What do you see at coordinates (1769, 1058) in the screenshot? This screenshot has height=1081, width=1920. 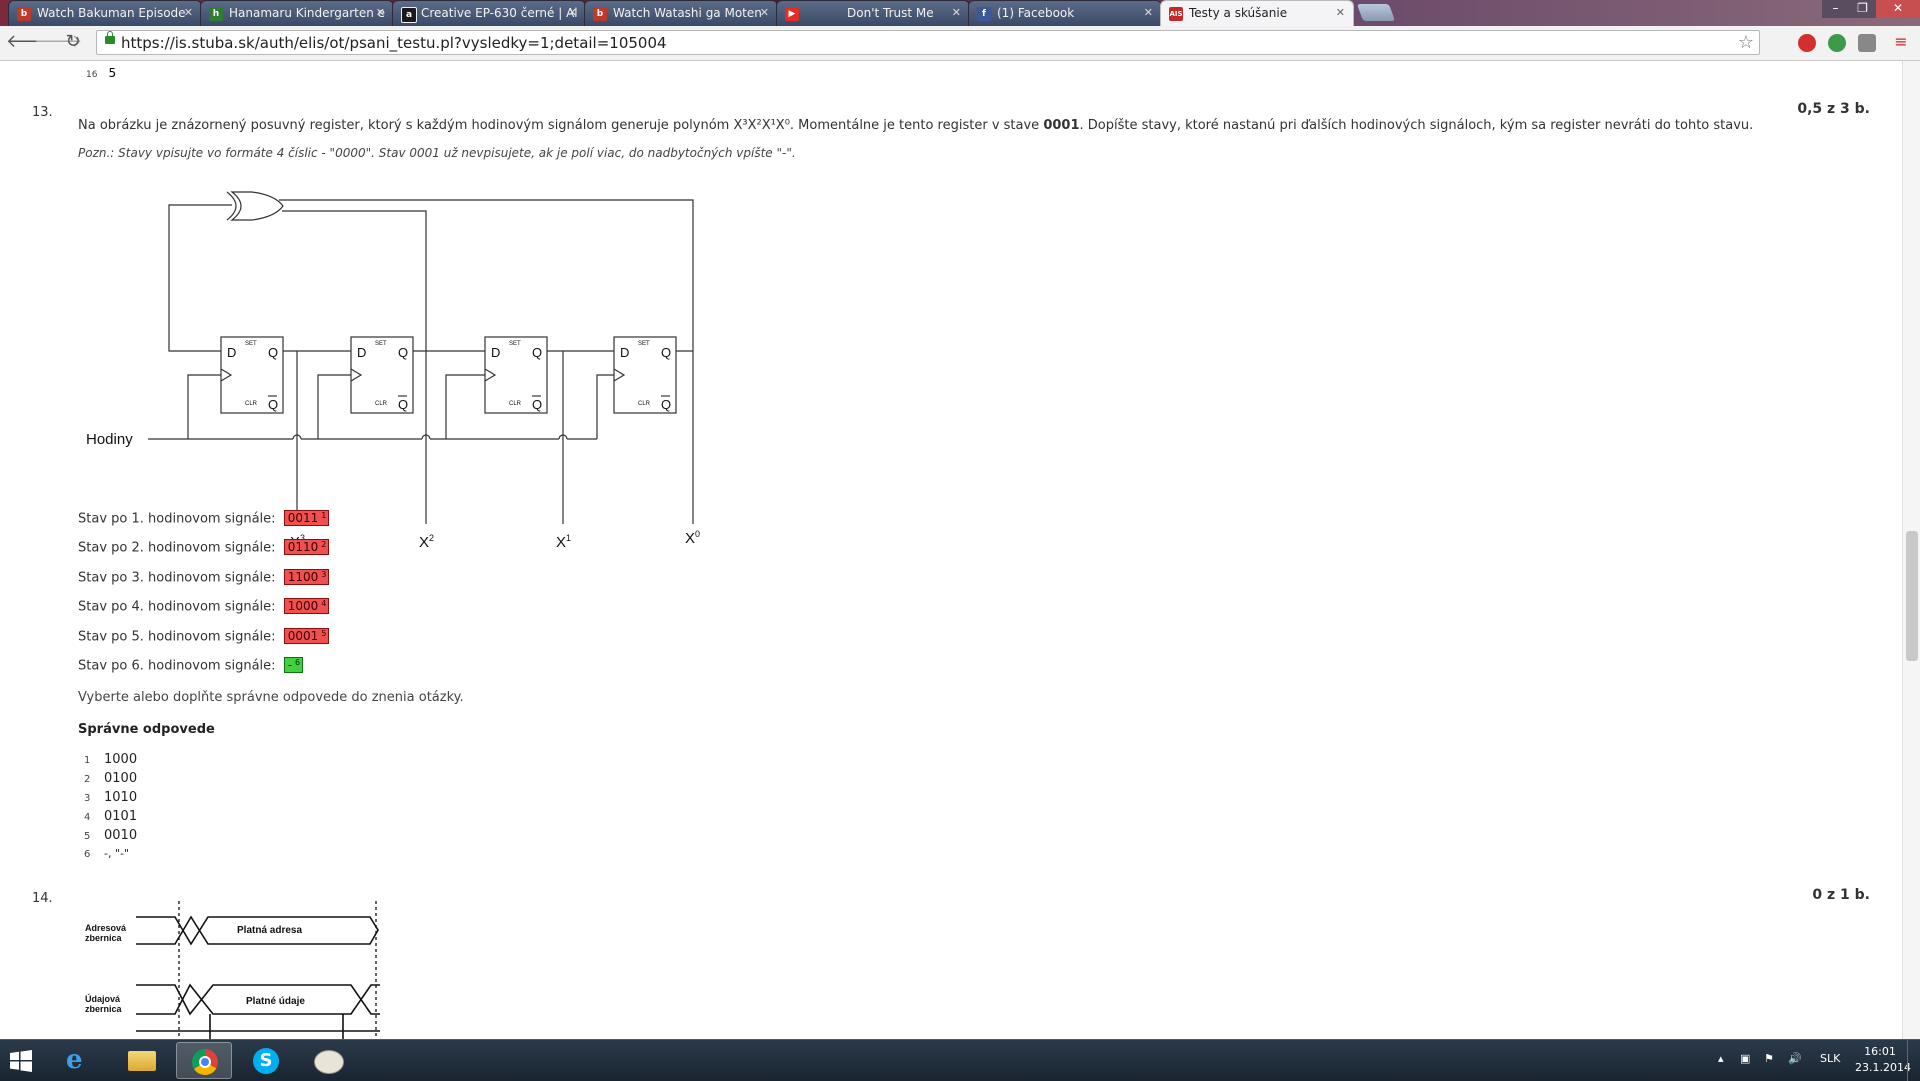 I see `action-center-icon: ⚑` at bounding box center [1769, 1058].